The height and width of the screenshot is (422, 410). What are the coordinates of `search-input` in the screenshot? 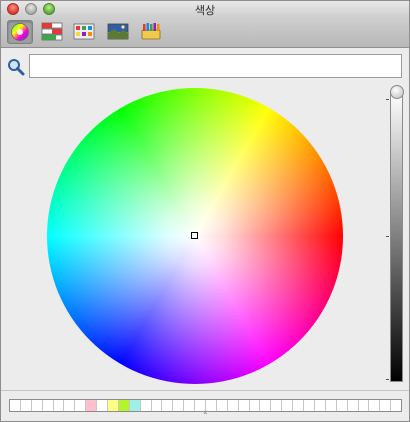 It's located at (215, 66).